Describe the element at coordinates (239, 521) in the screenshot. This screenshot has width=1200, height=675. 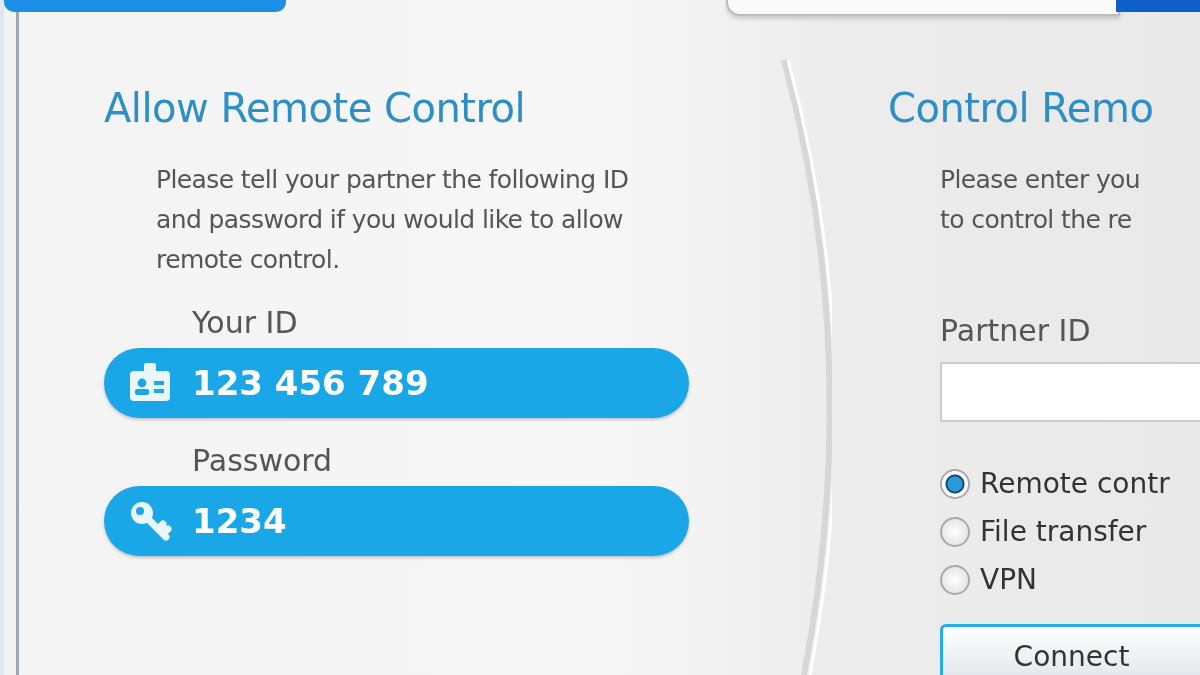
I see `credential-value: 1234` at that location.